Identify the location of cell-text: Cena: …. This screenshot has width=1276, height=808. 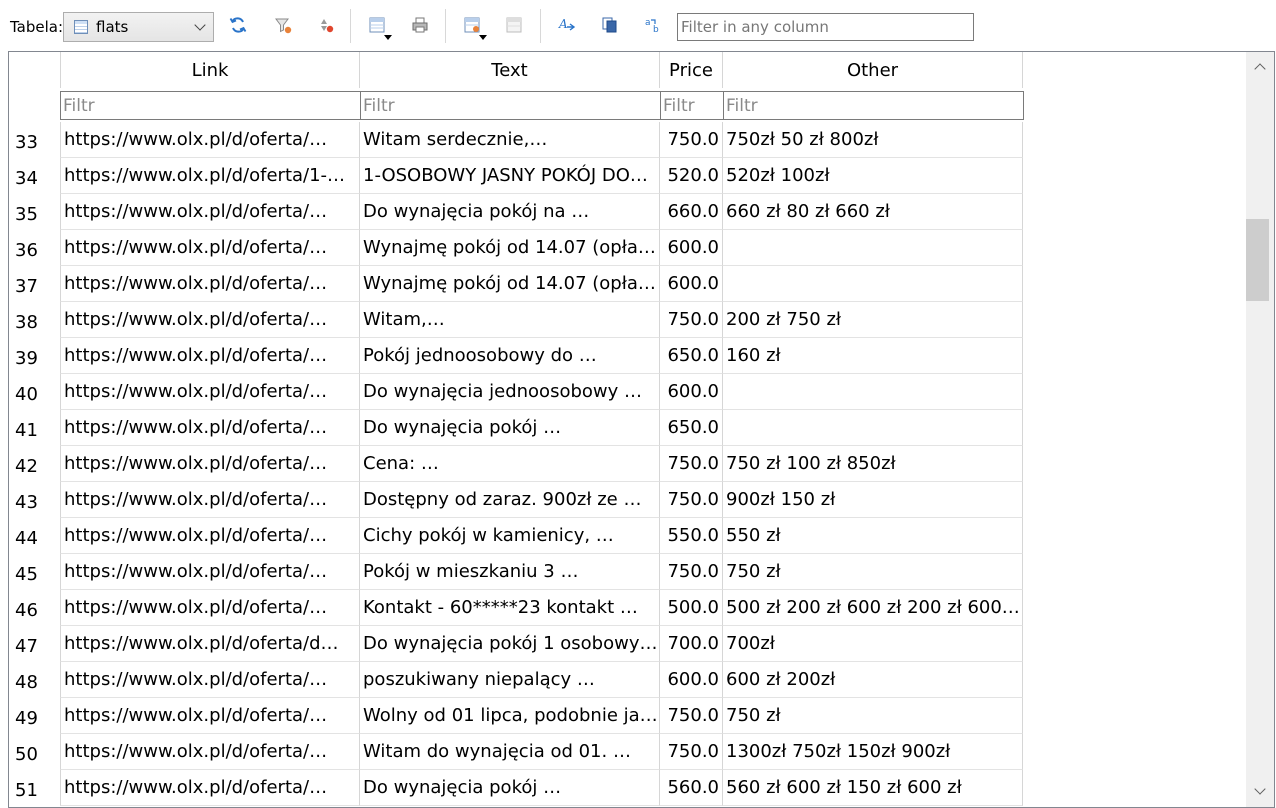
(510, 464).